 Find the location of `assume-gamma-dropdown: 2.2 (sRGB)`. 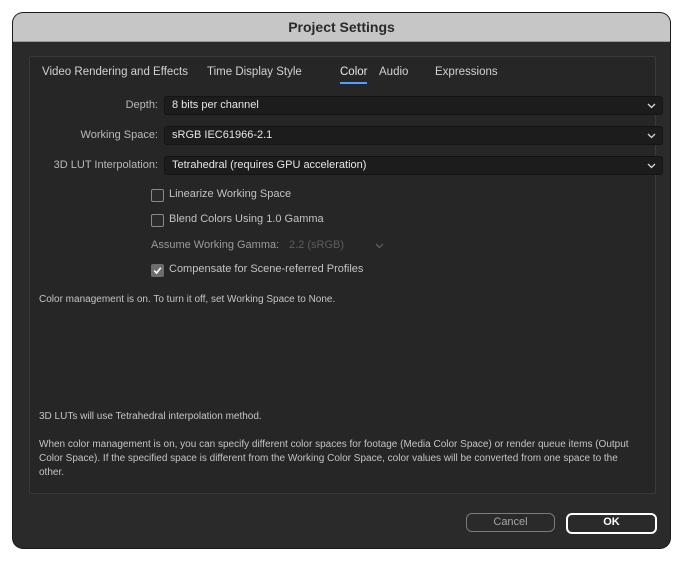

assume-gamma-dropdown: 2.2 (sRGB) is located at coordinates (339, 246).